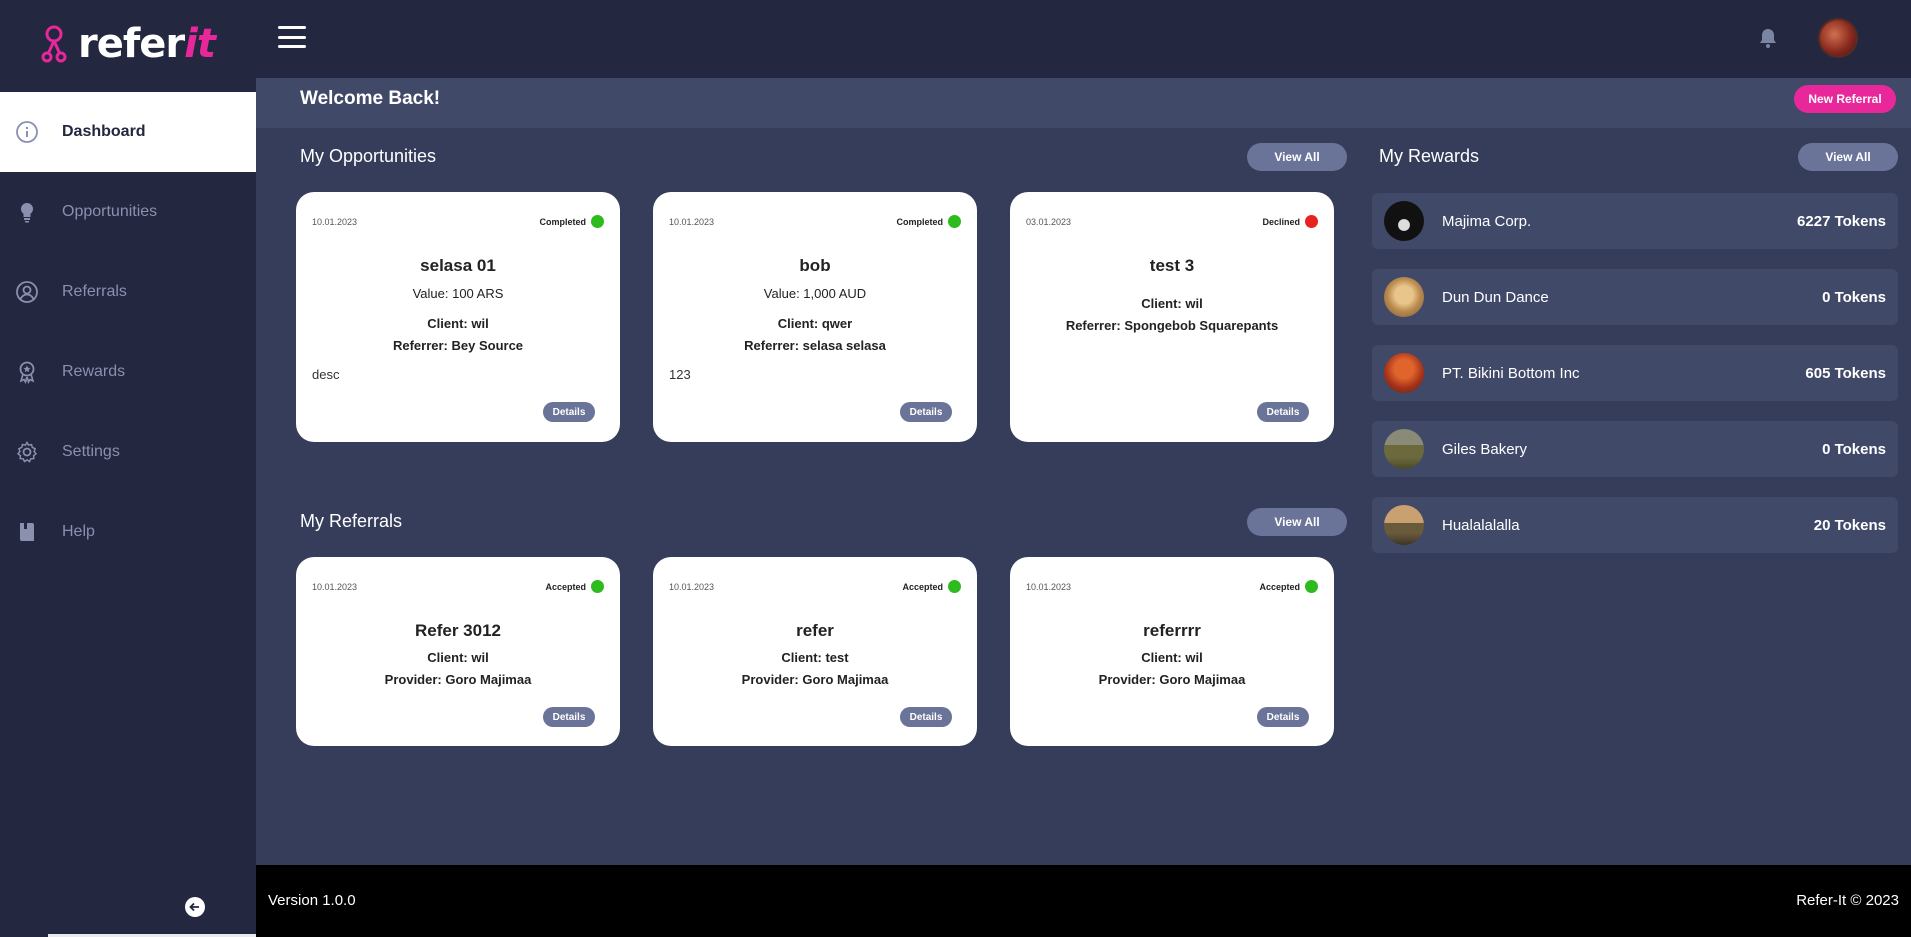  What do you see at coordinates (928, 221) in the screenshot?
I see `status-badge: Completed` at bounding box center [928, 221].